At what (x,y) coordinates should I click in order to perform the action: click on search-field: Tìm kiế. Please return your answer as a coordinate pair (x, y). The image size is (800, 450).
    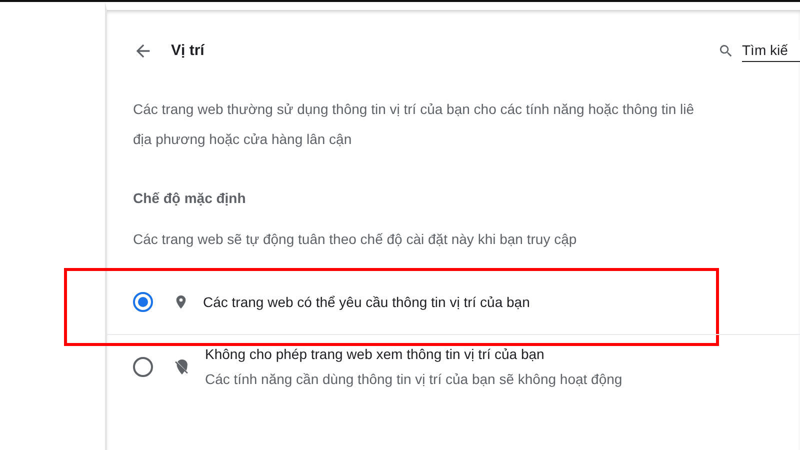
    Looking at the image, I should click on (771, 51).